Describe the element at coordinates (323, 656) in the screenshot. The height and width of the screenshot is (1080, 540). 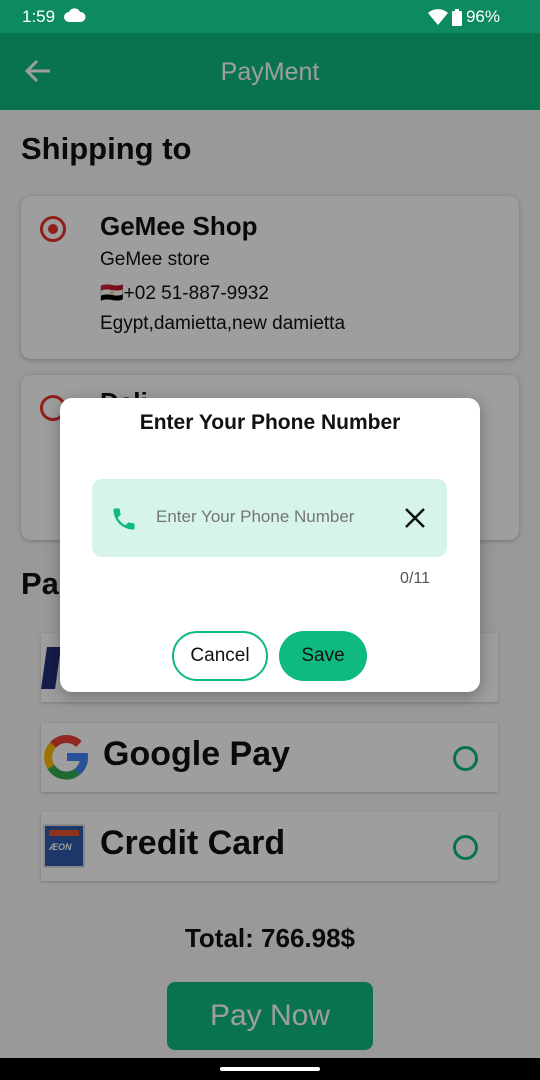
I see `save-button: Save` at that location.